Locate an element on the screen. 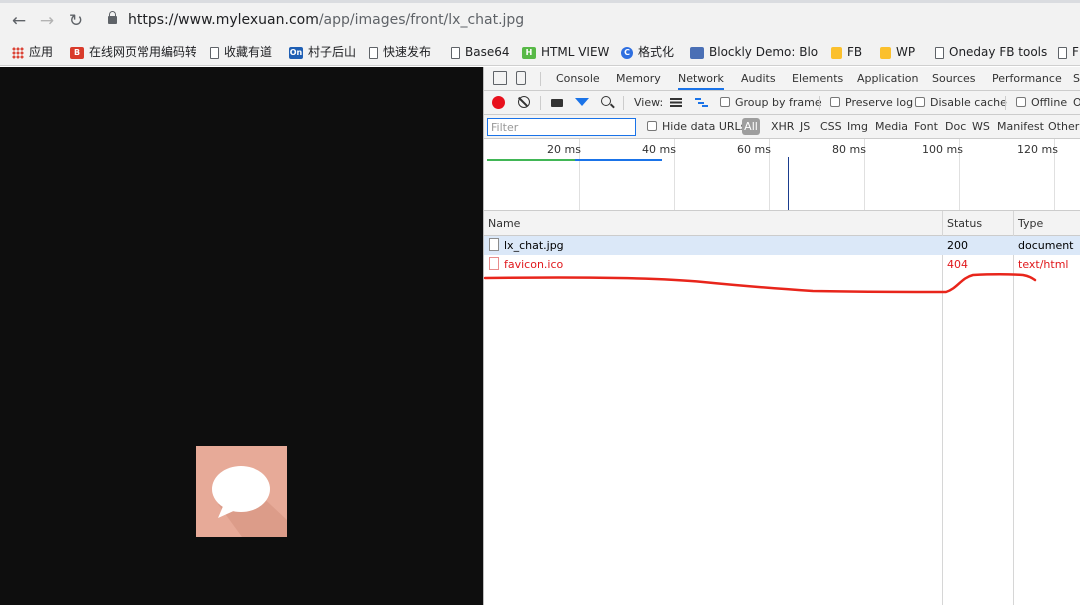  record-icon is located at coordinates (498, 102).